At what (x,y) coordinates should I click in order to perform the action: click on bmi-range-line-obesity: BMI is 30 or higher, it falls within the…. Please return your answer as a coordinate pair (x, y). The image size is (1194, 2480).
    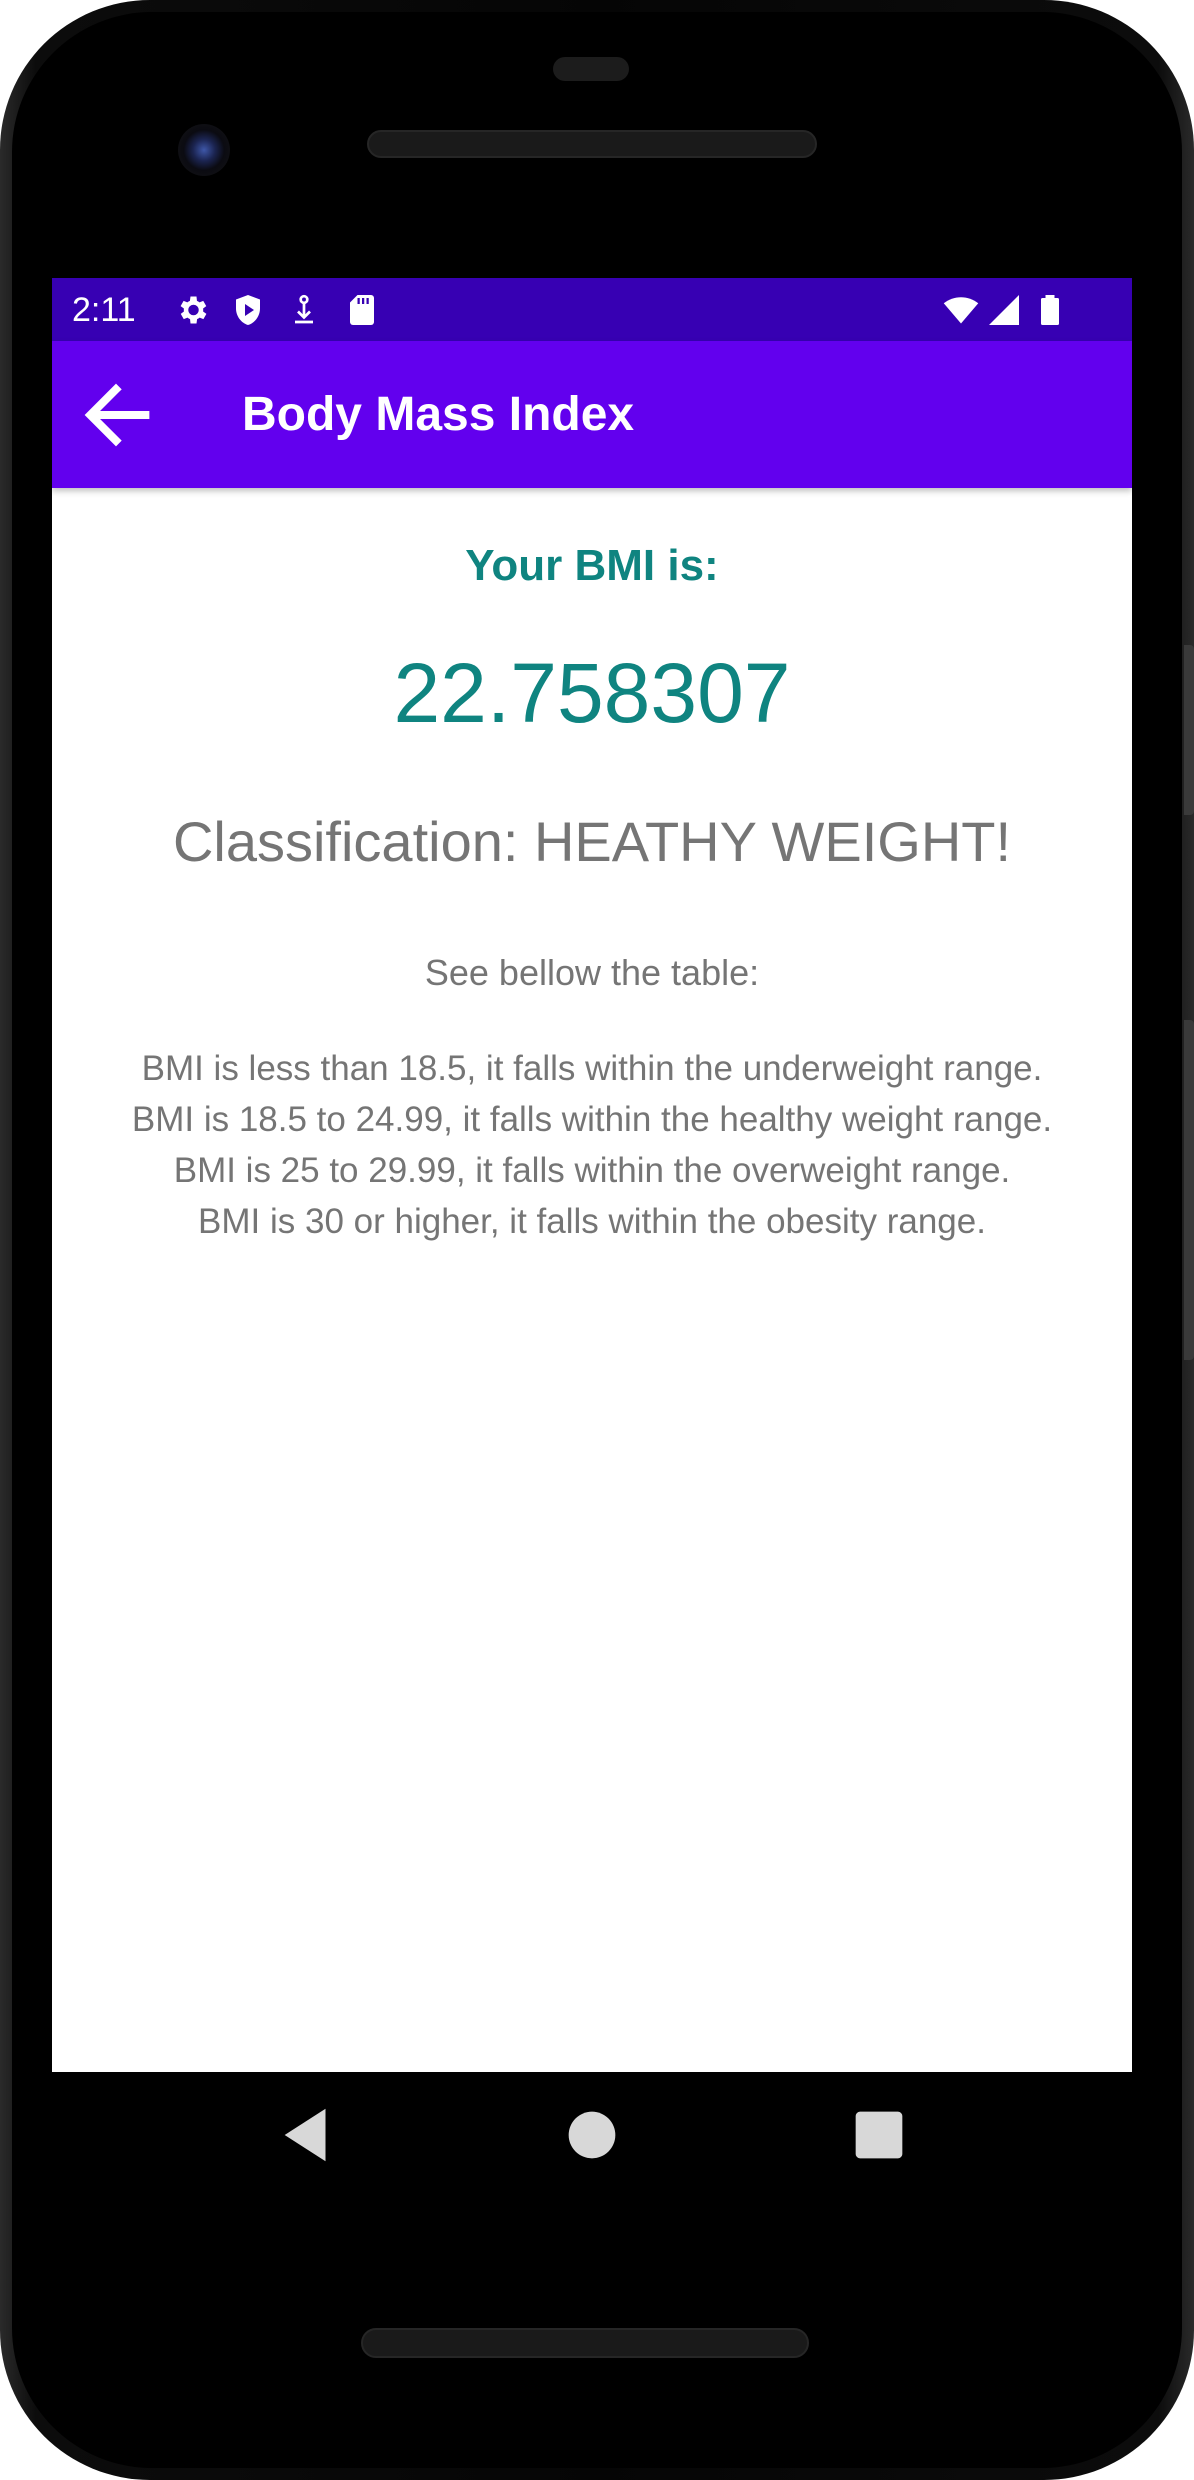
    Looking at the image, I should click on (592, 1221).